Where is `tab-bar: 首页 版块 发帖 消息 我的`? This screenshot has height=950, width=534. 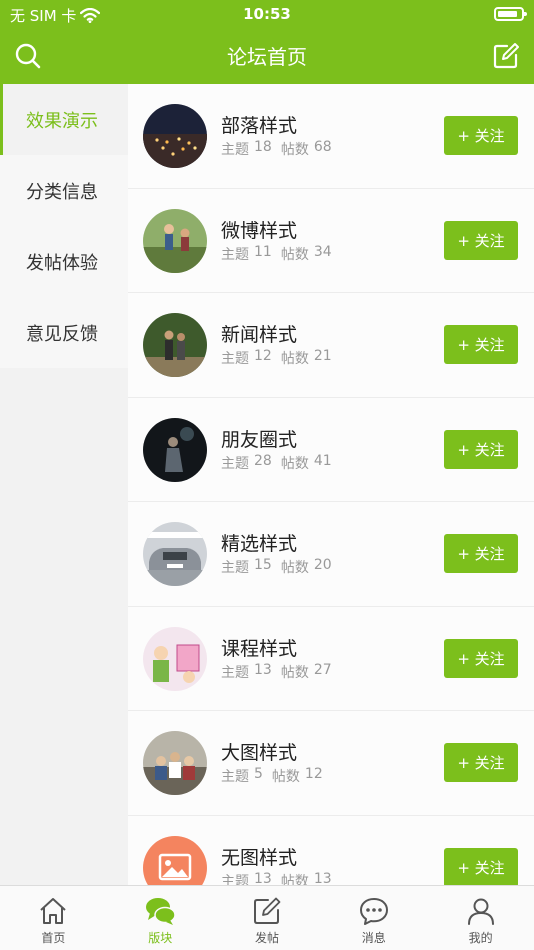 tab-bar: 首页 版块 发帖 消息 我的 is located at coordinates (267, 917).